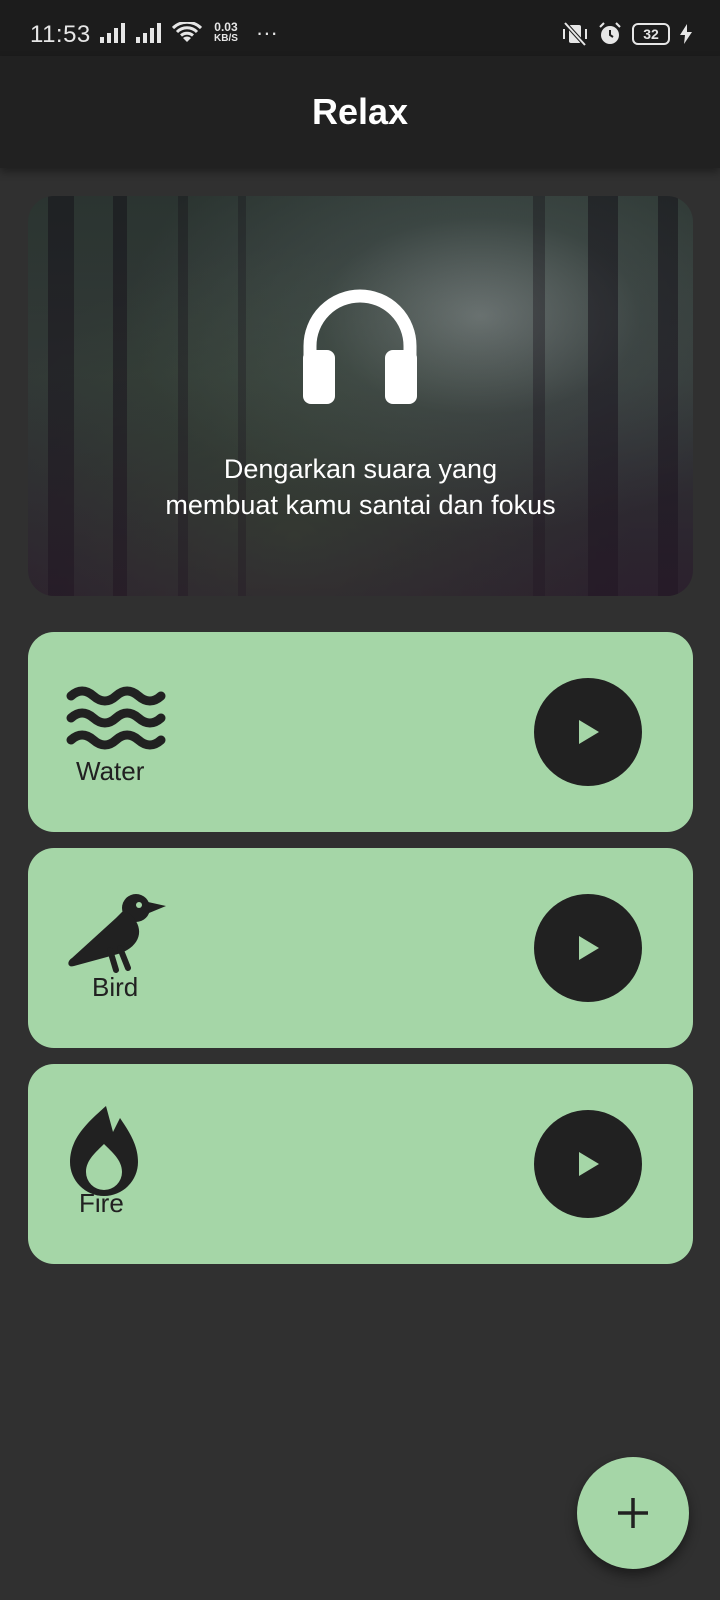 Image resolution: width=720 pixels, height=1600 pixels. I want to click on sound-card-bird: Bird, so click(360, 948).